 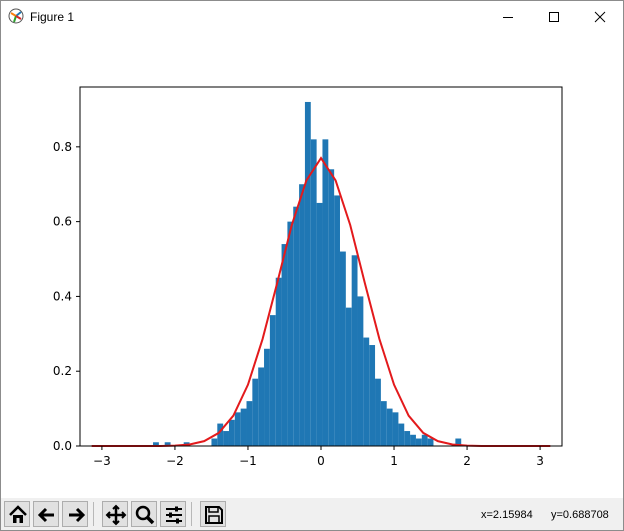 What do you see at coordinates (248, 461) in the screenshot?
I see `x-tick-label: −1` at bounding box center [248, 461].